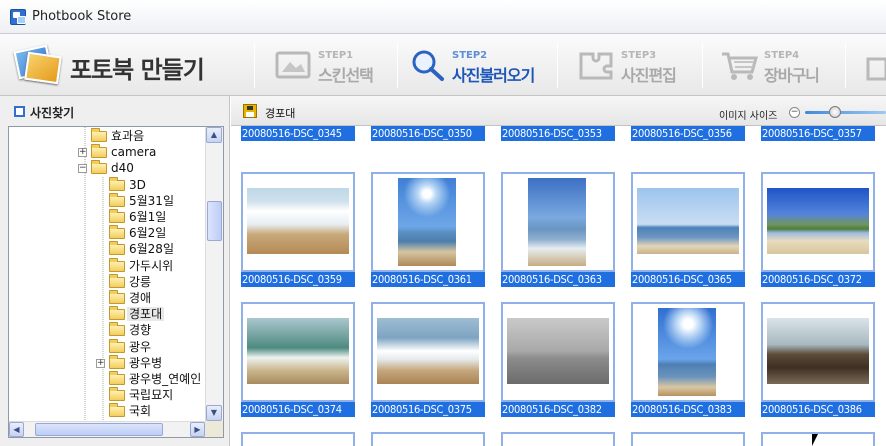  Describe the element at coordinates (18, 17) in the screenshot. I see `app-icon` at that location.